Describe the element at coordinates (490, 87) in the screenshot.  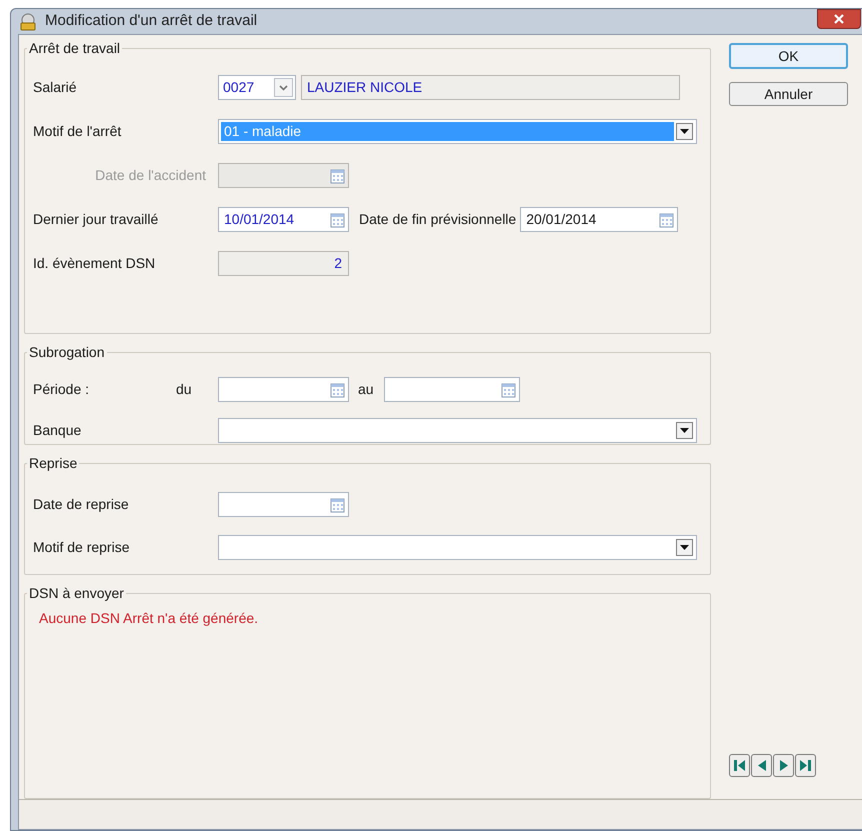
I see `name-field: LAUZIER NICOLE` at that location.